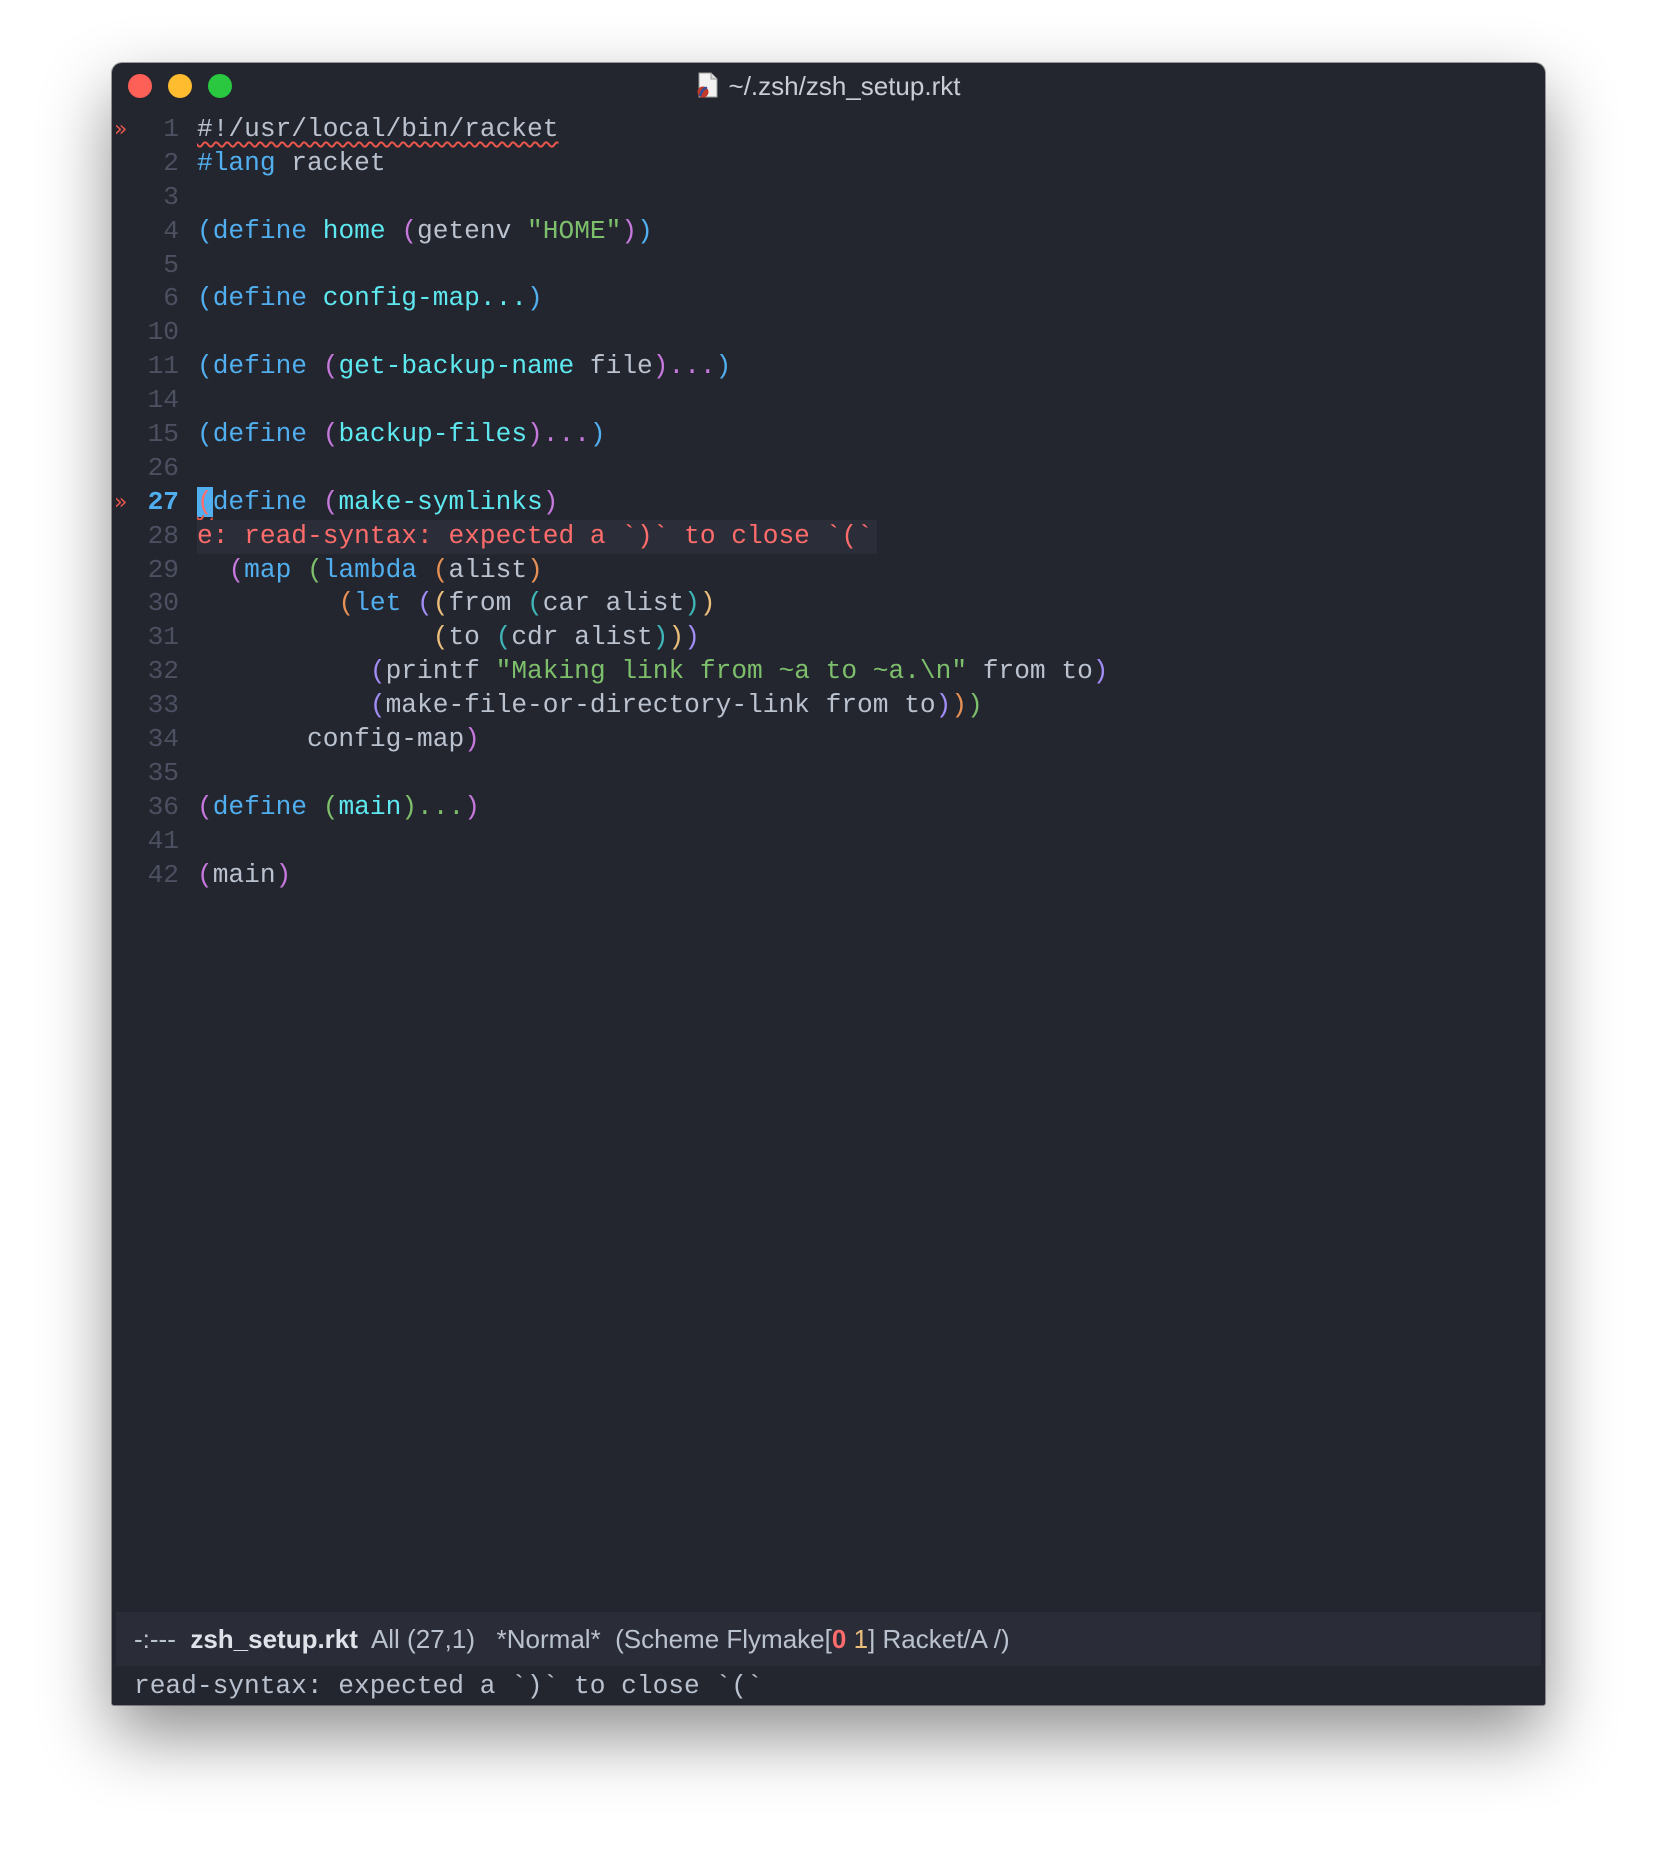 The image size is (1656, 1864). Describe the element at coordinates (839, 1639) in the screenshot. I see `flymake-error-count: 0` at that location.